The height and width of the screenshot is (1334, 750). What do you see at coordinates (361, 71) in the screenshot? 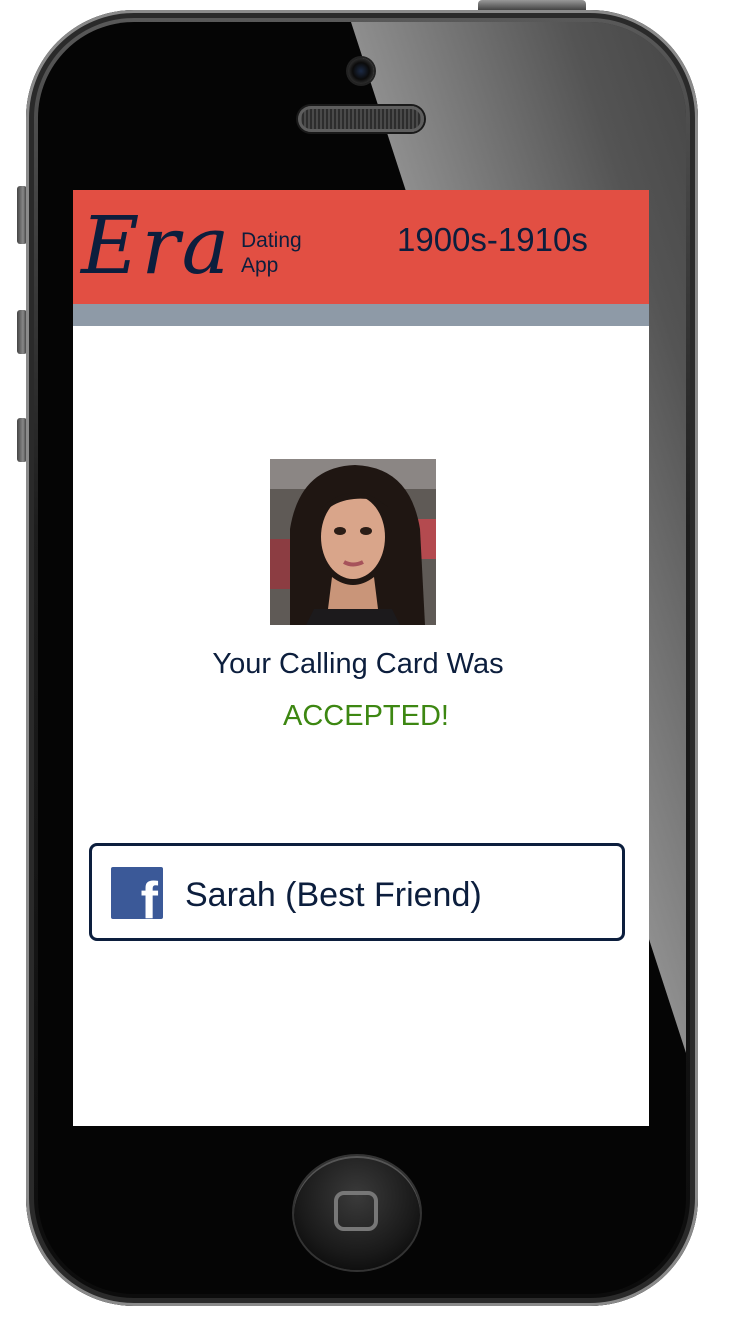
I see `front-camera-icon` at bounding box center [361, 71].